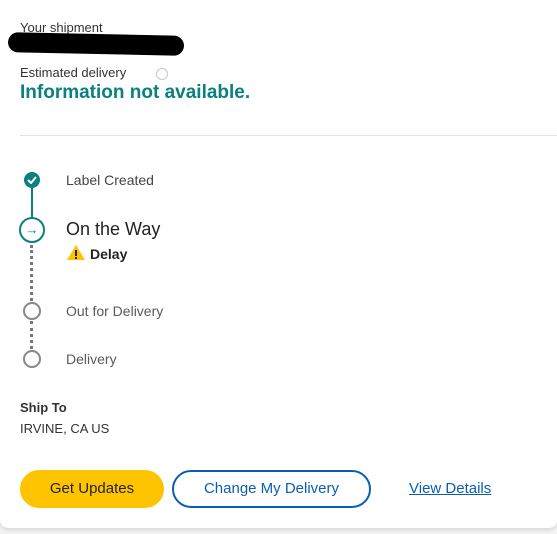 The image size is (557, 534). What do you see at coordinates (91, 359) in the screenshot?
I see `timeline-step-delivery: Delivery` at bounding box center [91, 359].